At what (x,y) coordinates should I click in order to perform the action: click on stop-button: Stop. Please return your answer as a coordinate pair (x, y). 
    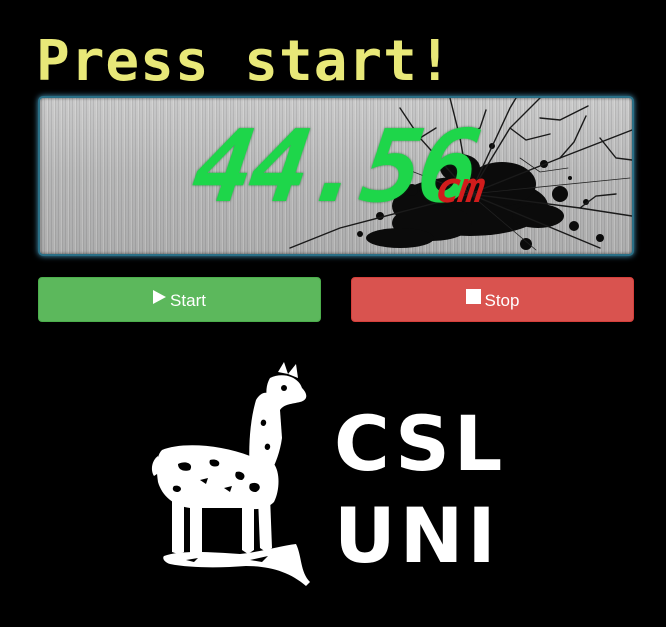
    Looking at the image, I should click on (492, 299).